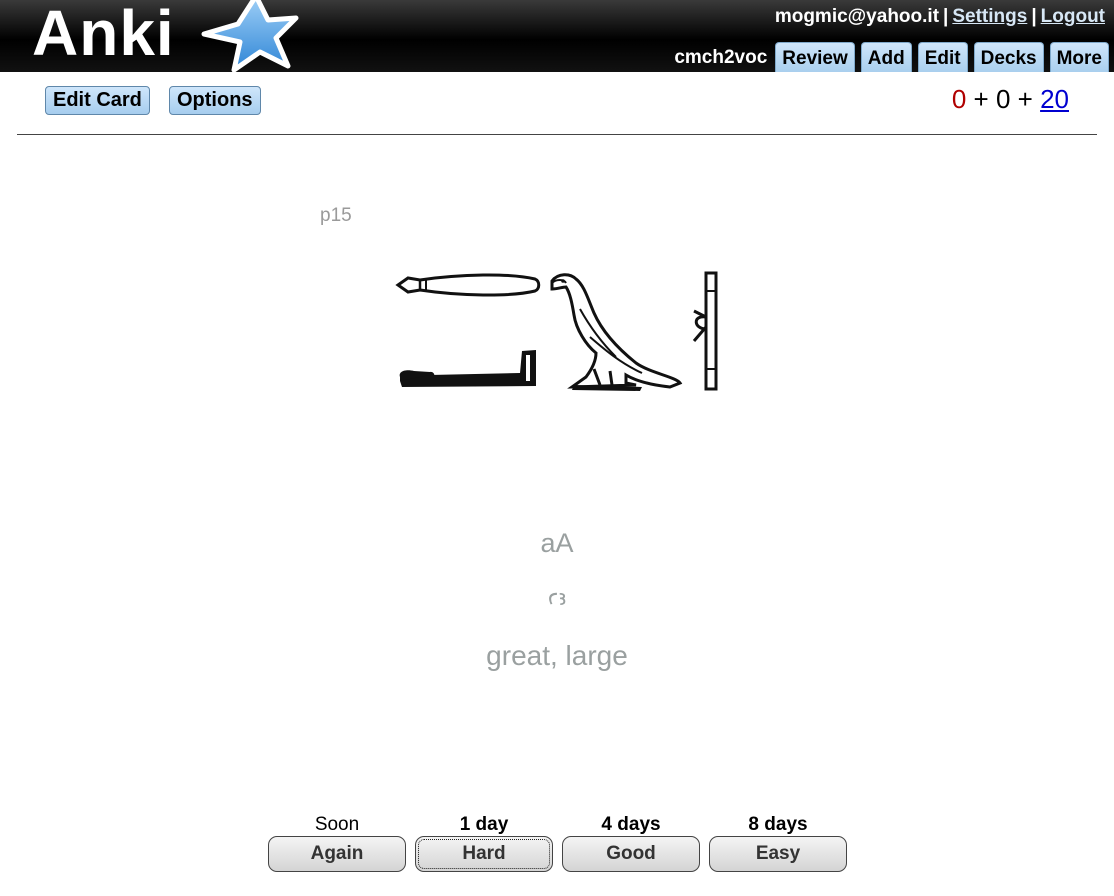 The height and width of the screenshot is (896, 1114). Describe the element at coordinates (484, 854) in the screenshot. I see `hard-button: Hard` at that location.